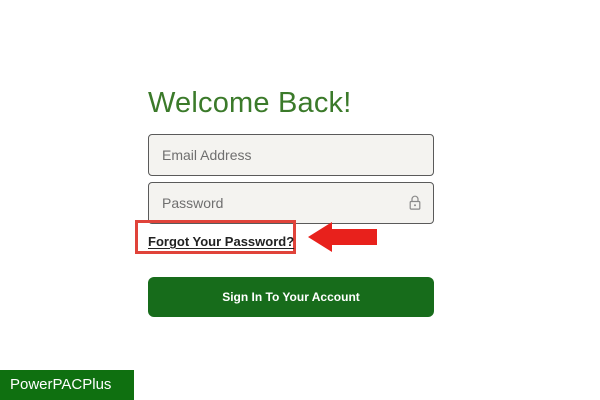 This screenshot has width=600, height=400. What do you see at coordinates (67, 385) in the screenshot?
I see `watermark: PowerPACPlus` at bounding box center [67, 385].